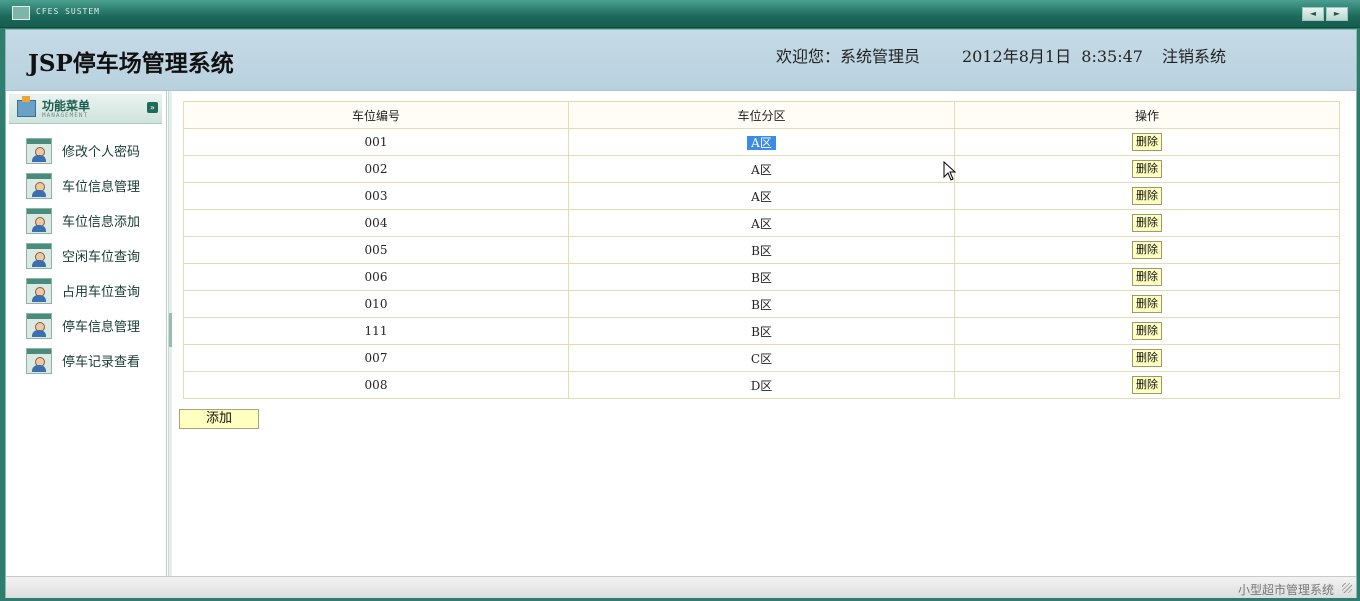 The height and width of the screenshot is (601, 1360). I want to click on status-bar: 小型超市管理系统, so click(681, 587).